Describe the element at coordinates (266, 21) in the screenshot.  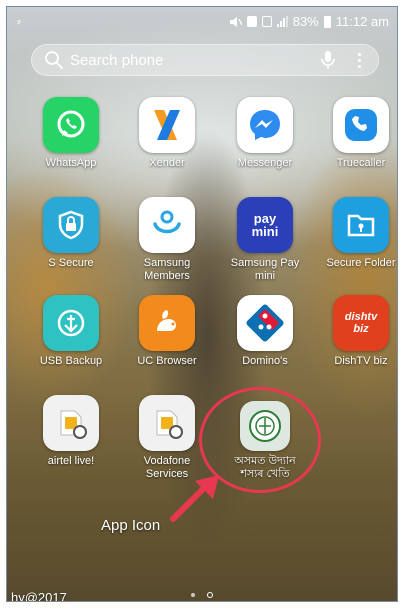
I see `data-icon` at that location.